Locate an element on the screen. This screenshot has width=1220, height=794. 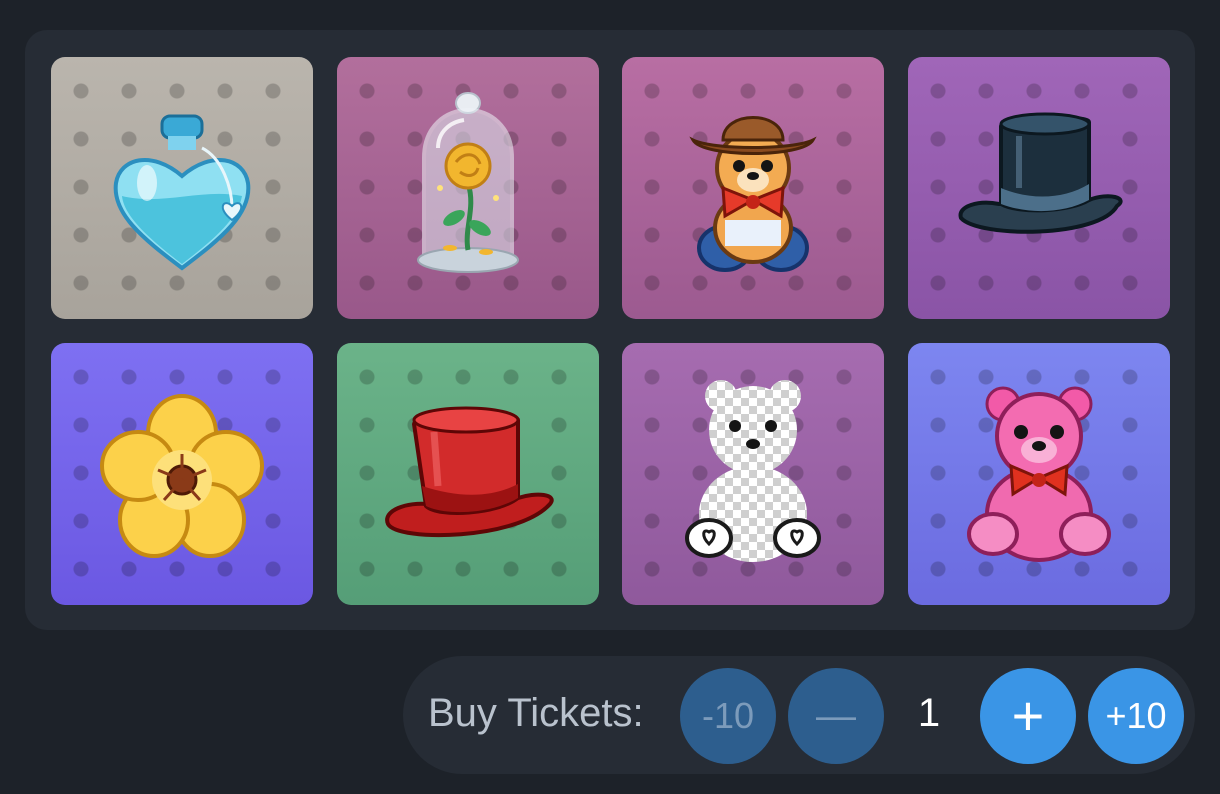
decrement-button: — is located at coordinates (836, 716).